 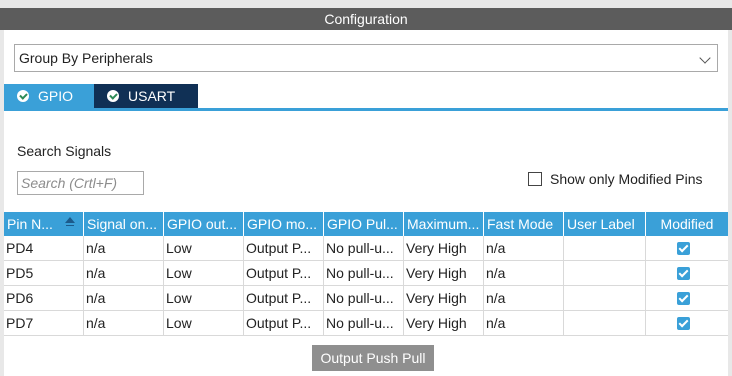 What do you see at coordinates (687, 224) in the screenshot?
I see `column-header-modified: Modified` at bounding box center [687, 224].